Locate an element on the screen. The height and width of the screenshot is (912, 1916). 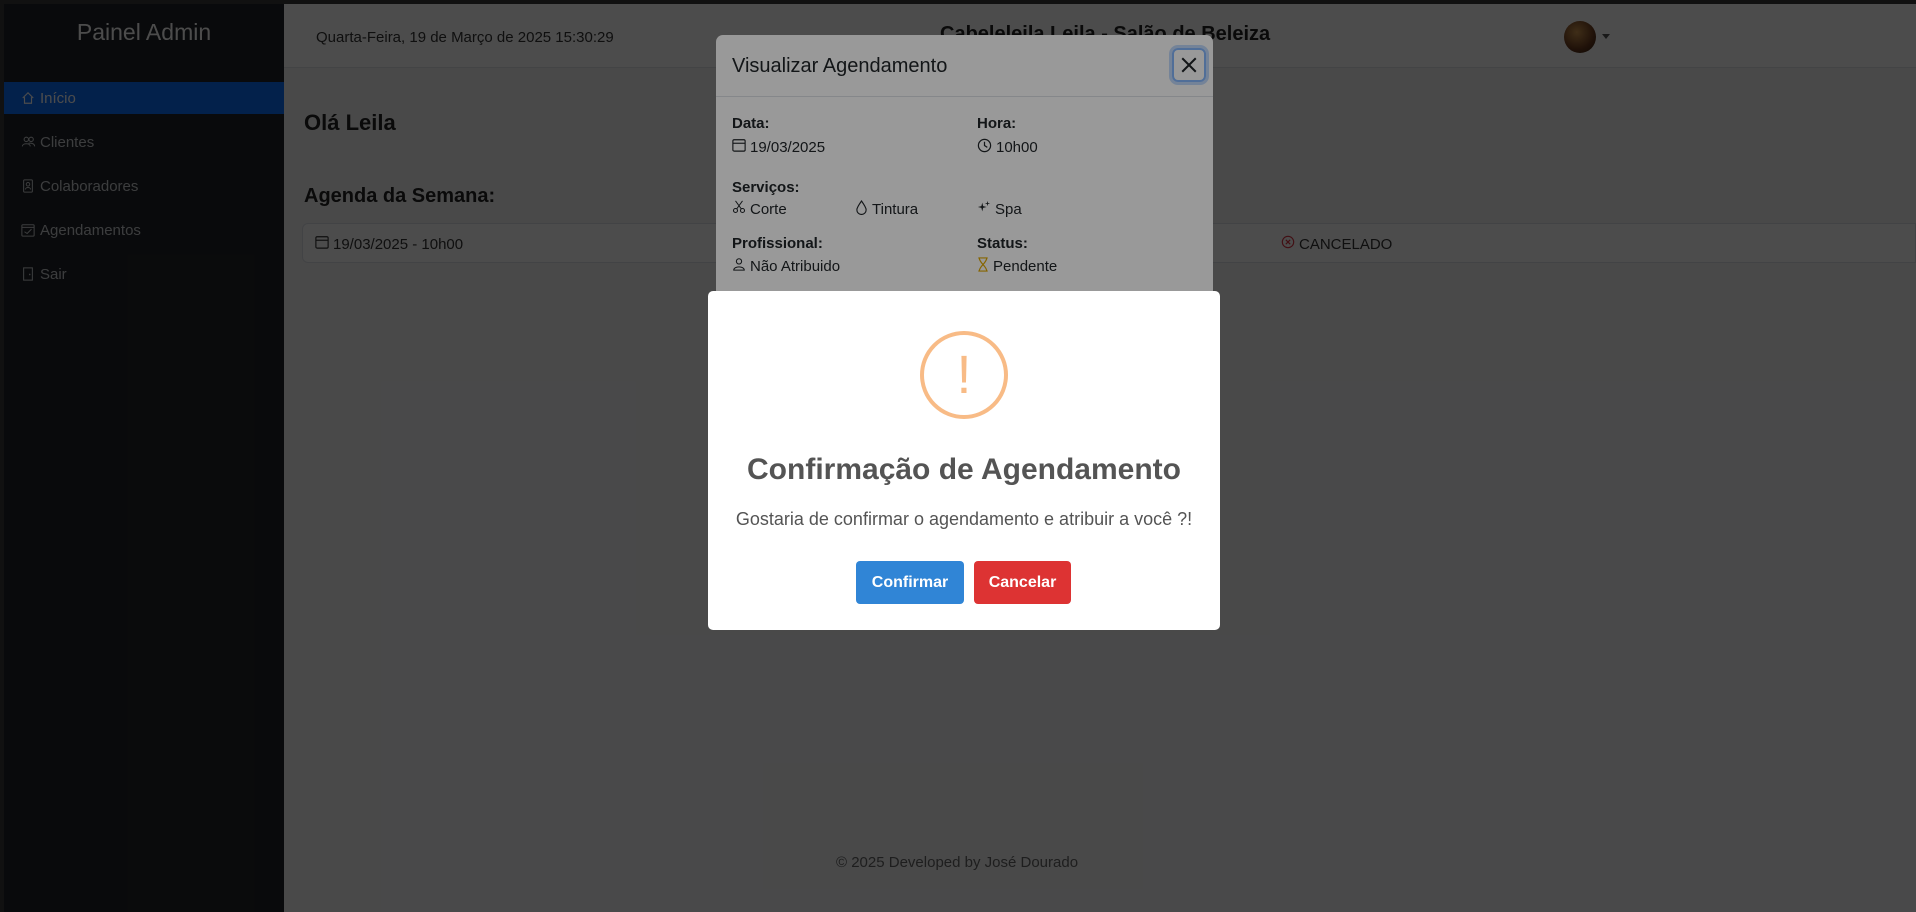
cancel-button: Cancelar is located at coordinates (1022, 582).